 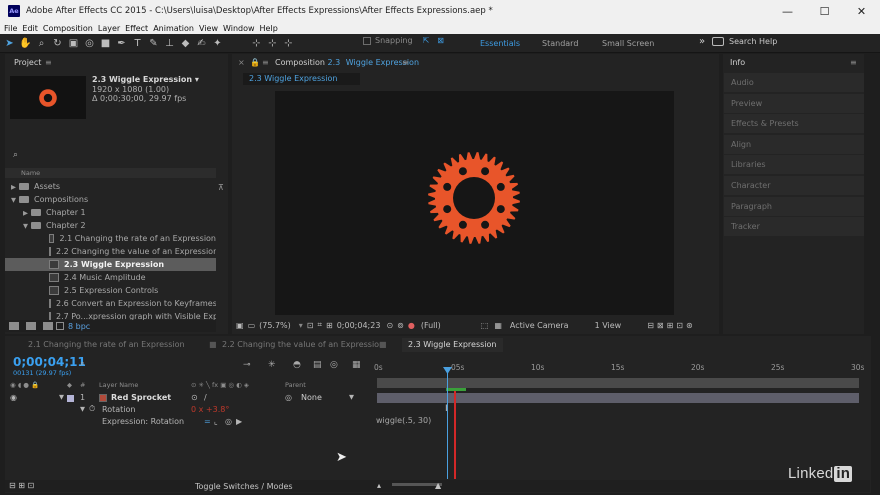 What do you see at coordinates (228, 421) in the screenshot?
I see `expression-pick-whip-icon: ◎` at bounding box center [228, 421].